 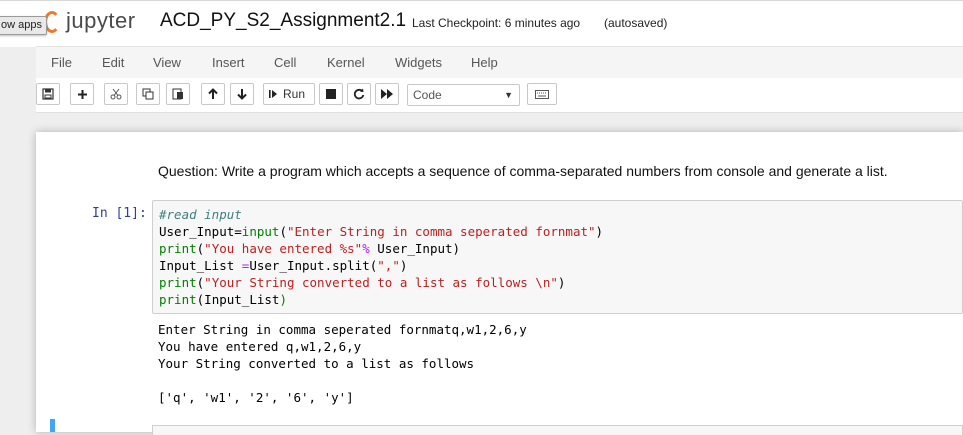 I want to click on menu-view: View, so click(x=167, y=62).